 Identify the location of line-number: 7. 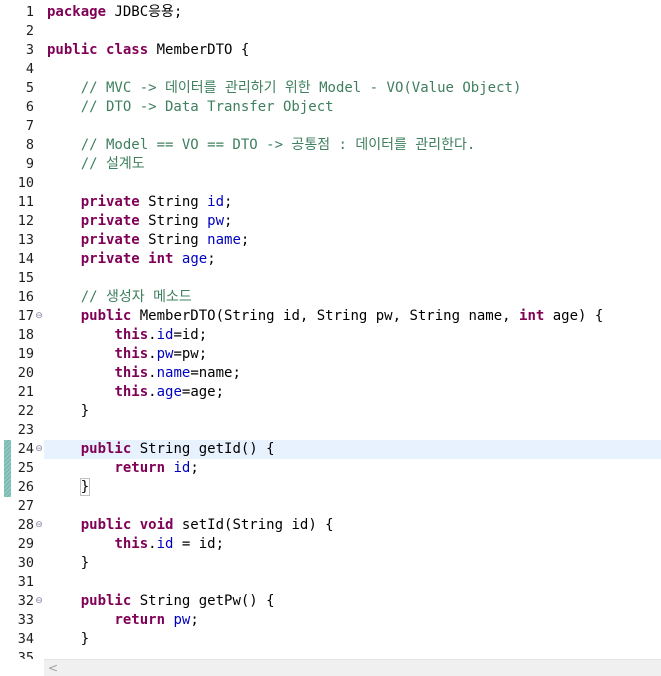
(29, 126).